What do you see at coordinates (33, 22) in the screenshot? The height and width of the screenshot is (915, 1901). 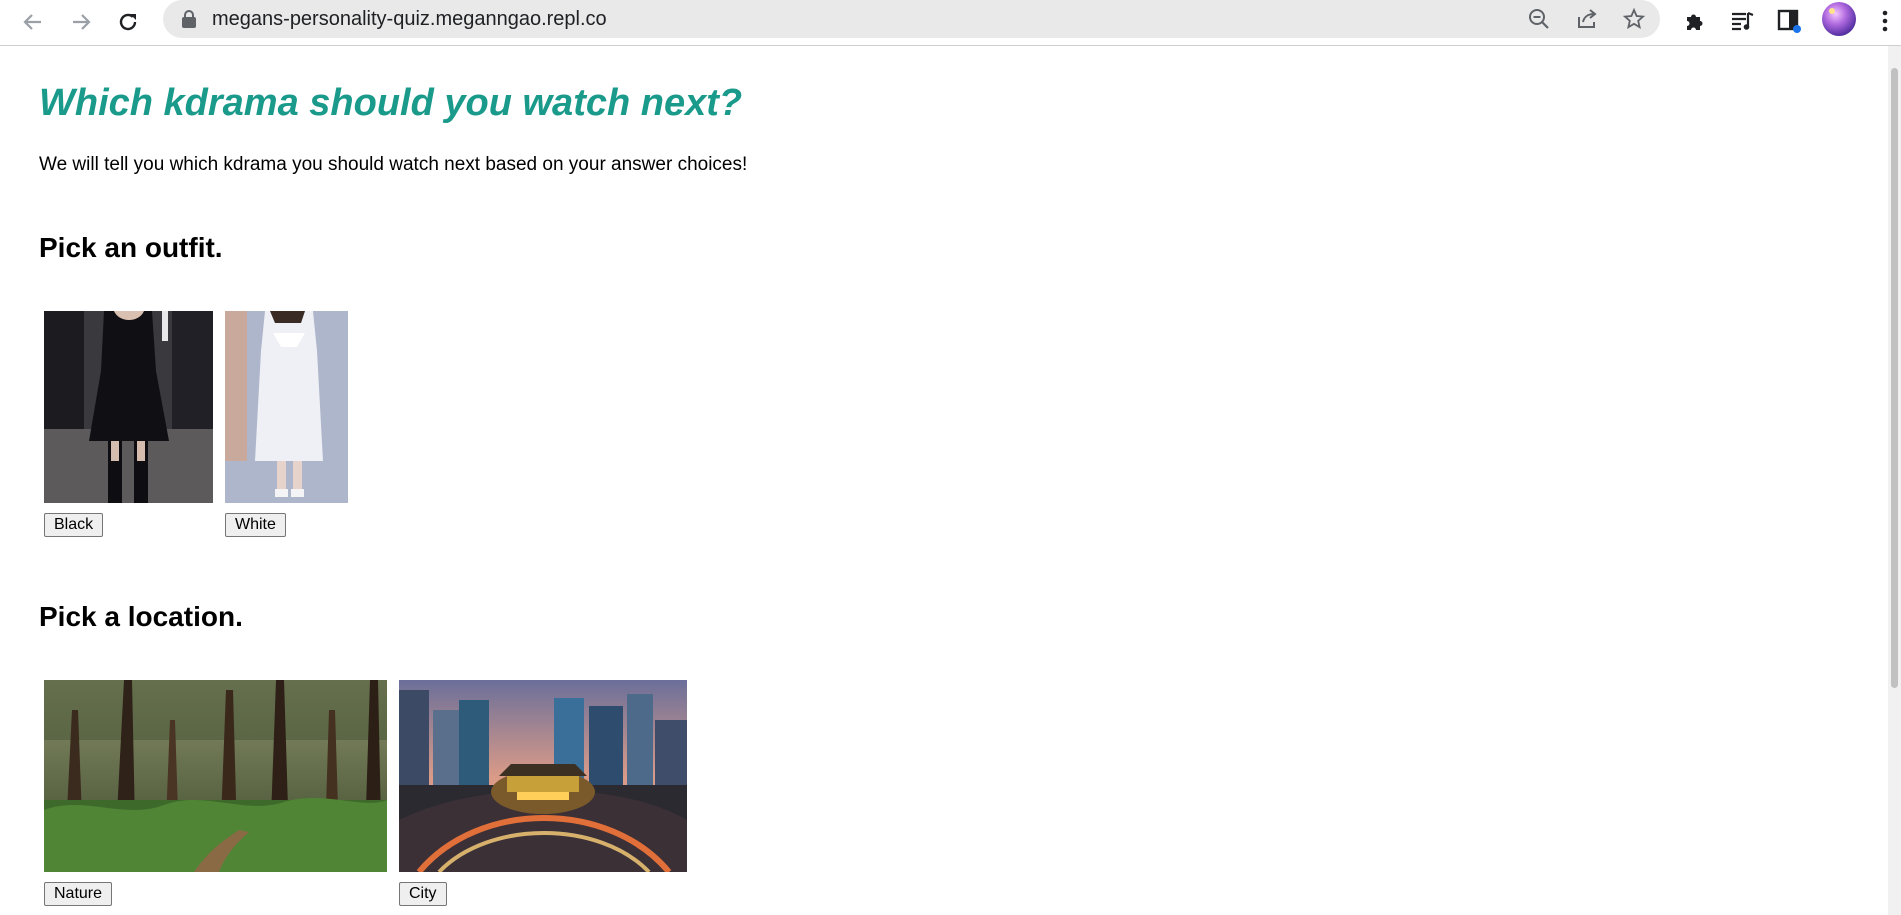 I see `back-arrow-icon` at bounding box center [33, 22].